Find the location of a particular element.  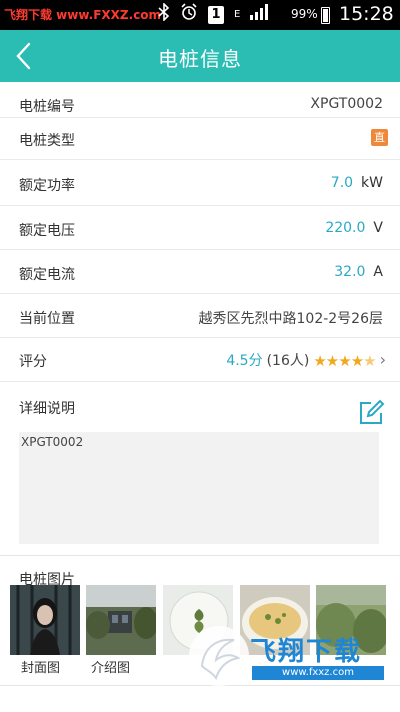

row-label: 额定功率 is located at coordinates (47, 186).